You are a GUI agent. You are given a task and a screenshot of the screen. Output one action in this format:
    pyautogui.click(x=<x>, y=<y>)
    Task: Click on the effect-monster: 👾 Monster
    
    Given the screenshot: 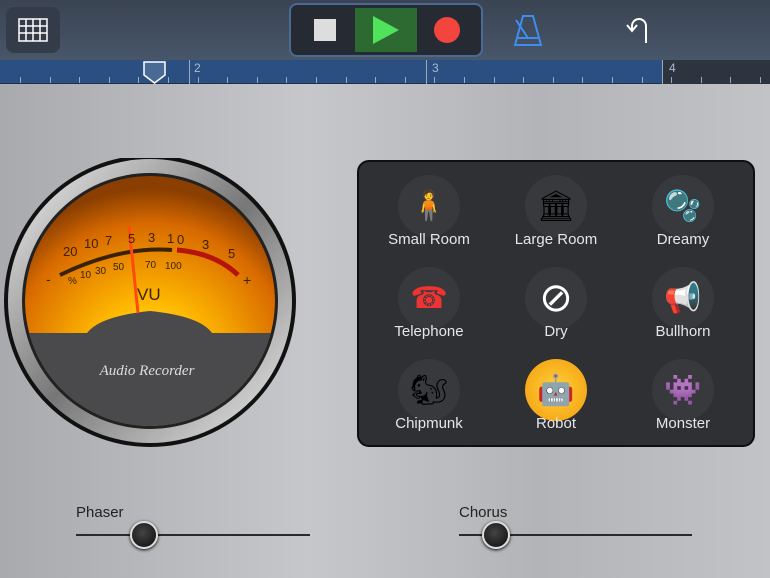 What is the action you would take?
    pyautogui.click(x=683, y=395)
    